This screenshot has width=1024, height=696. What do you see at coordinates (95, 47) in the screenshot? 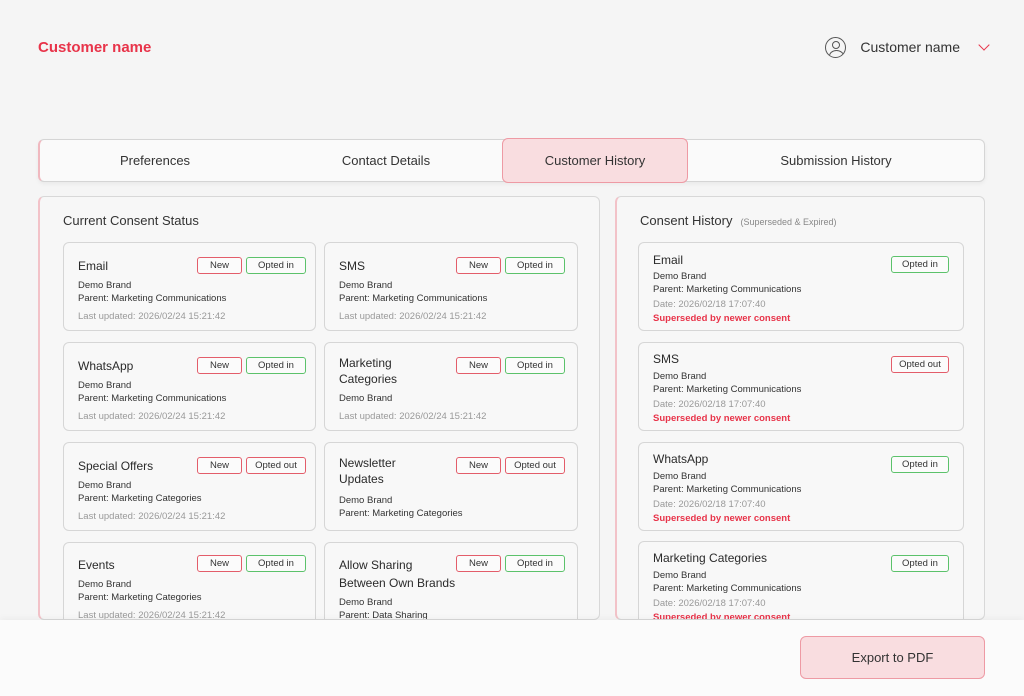
I see `brand-title: Customer name` at bounding box center [95, 47].